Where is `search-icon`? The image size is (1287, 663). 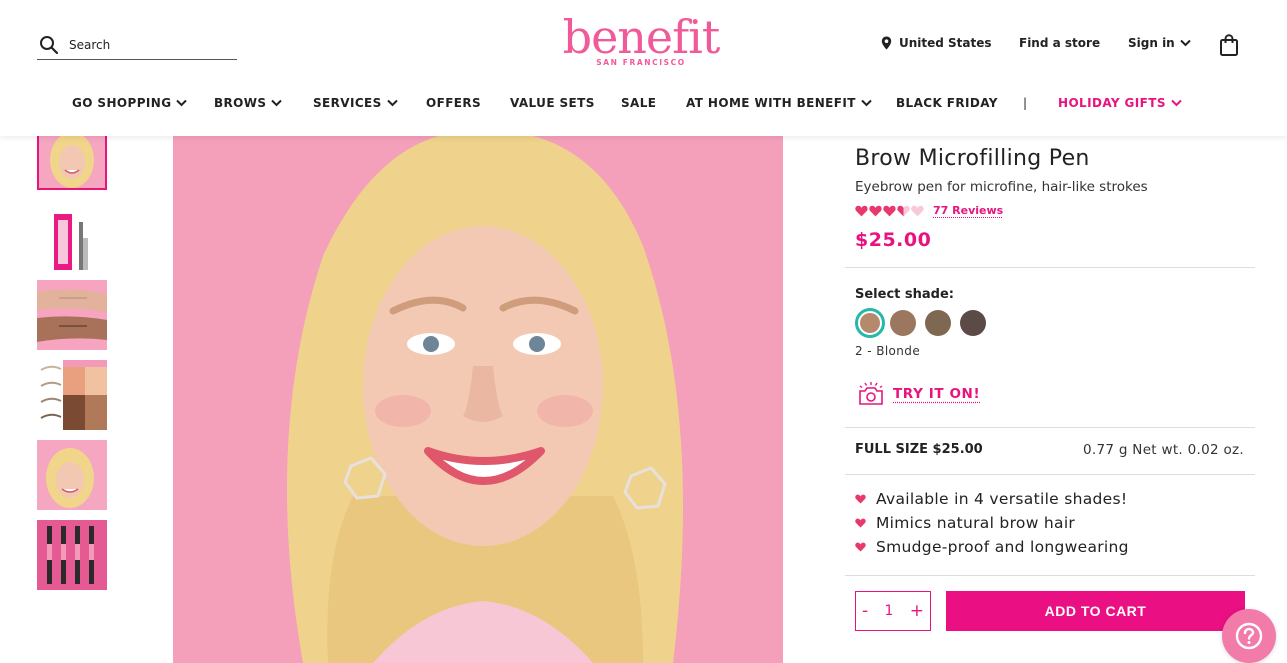
search-icon is located at coordinates (49, 45).